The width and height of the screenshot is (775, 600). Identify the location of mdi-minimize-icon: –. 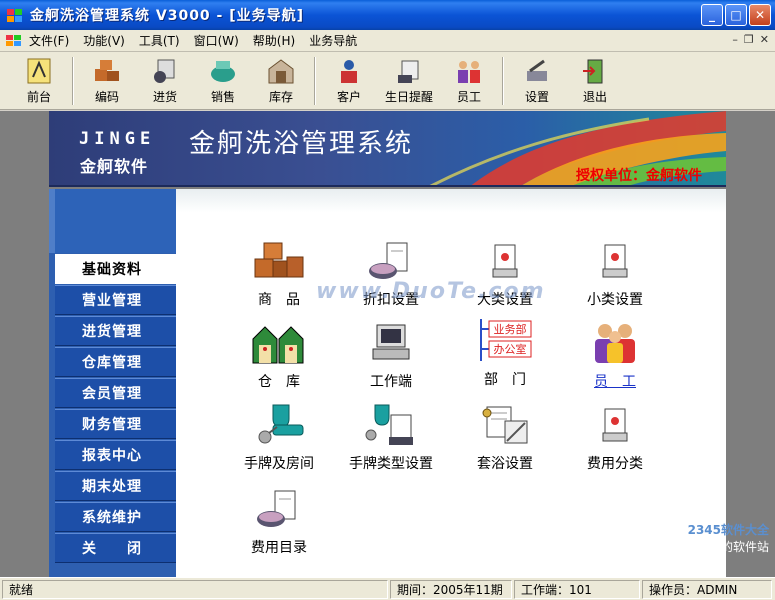
(735, 39).